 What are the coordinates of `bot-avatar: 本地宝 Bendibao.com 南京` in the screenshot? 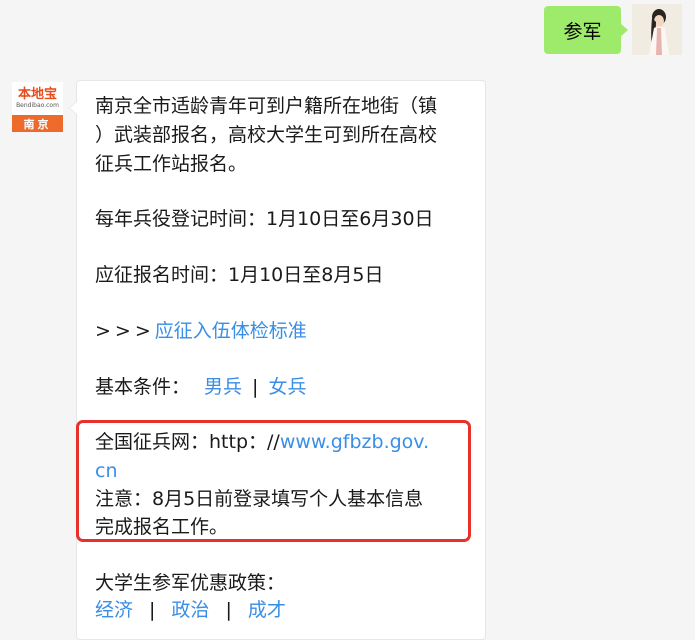 It's located at (37, 107).